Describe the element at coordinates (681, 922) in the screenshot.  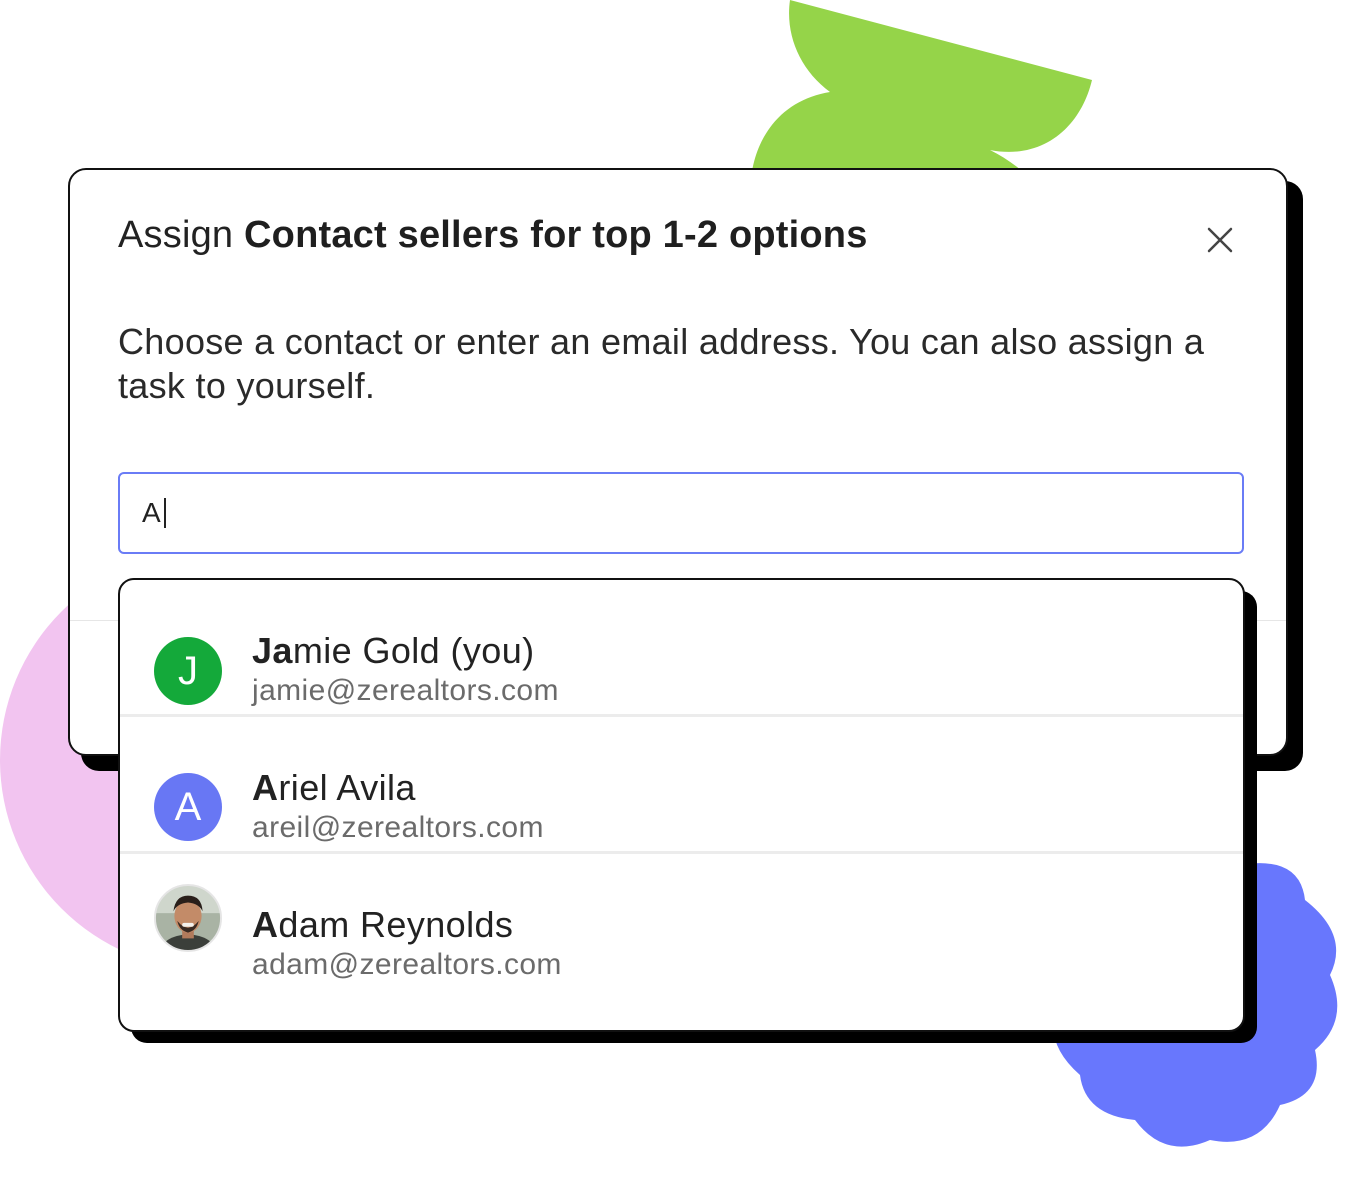
I see `contact-option-adam: Adam Reynolds adam@zerealtors.com` at that location.